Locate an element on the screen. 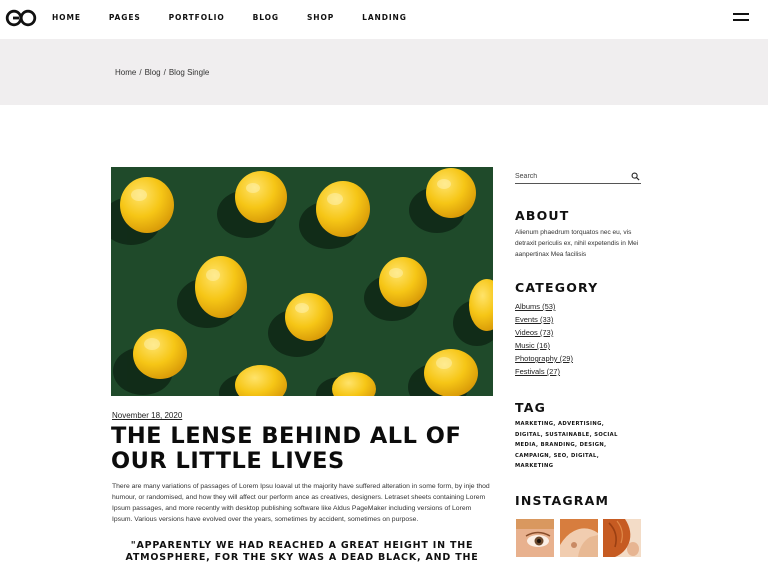 Image resolution: width=768 pixels, height=562 pixels. nav-item-shop: SHOP is located at coordinates (320, 17).